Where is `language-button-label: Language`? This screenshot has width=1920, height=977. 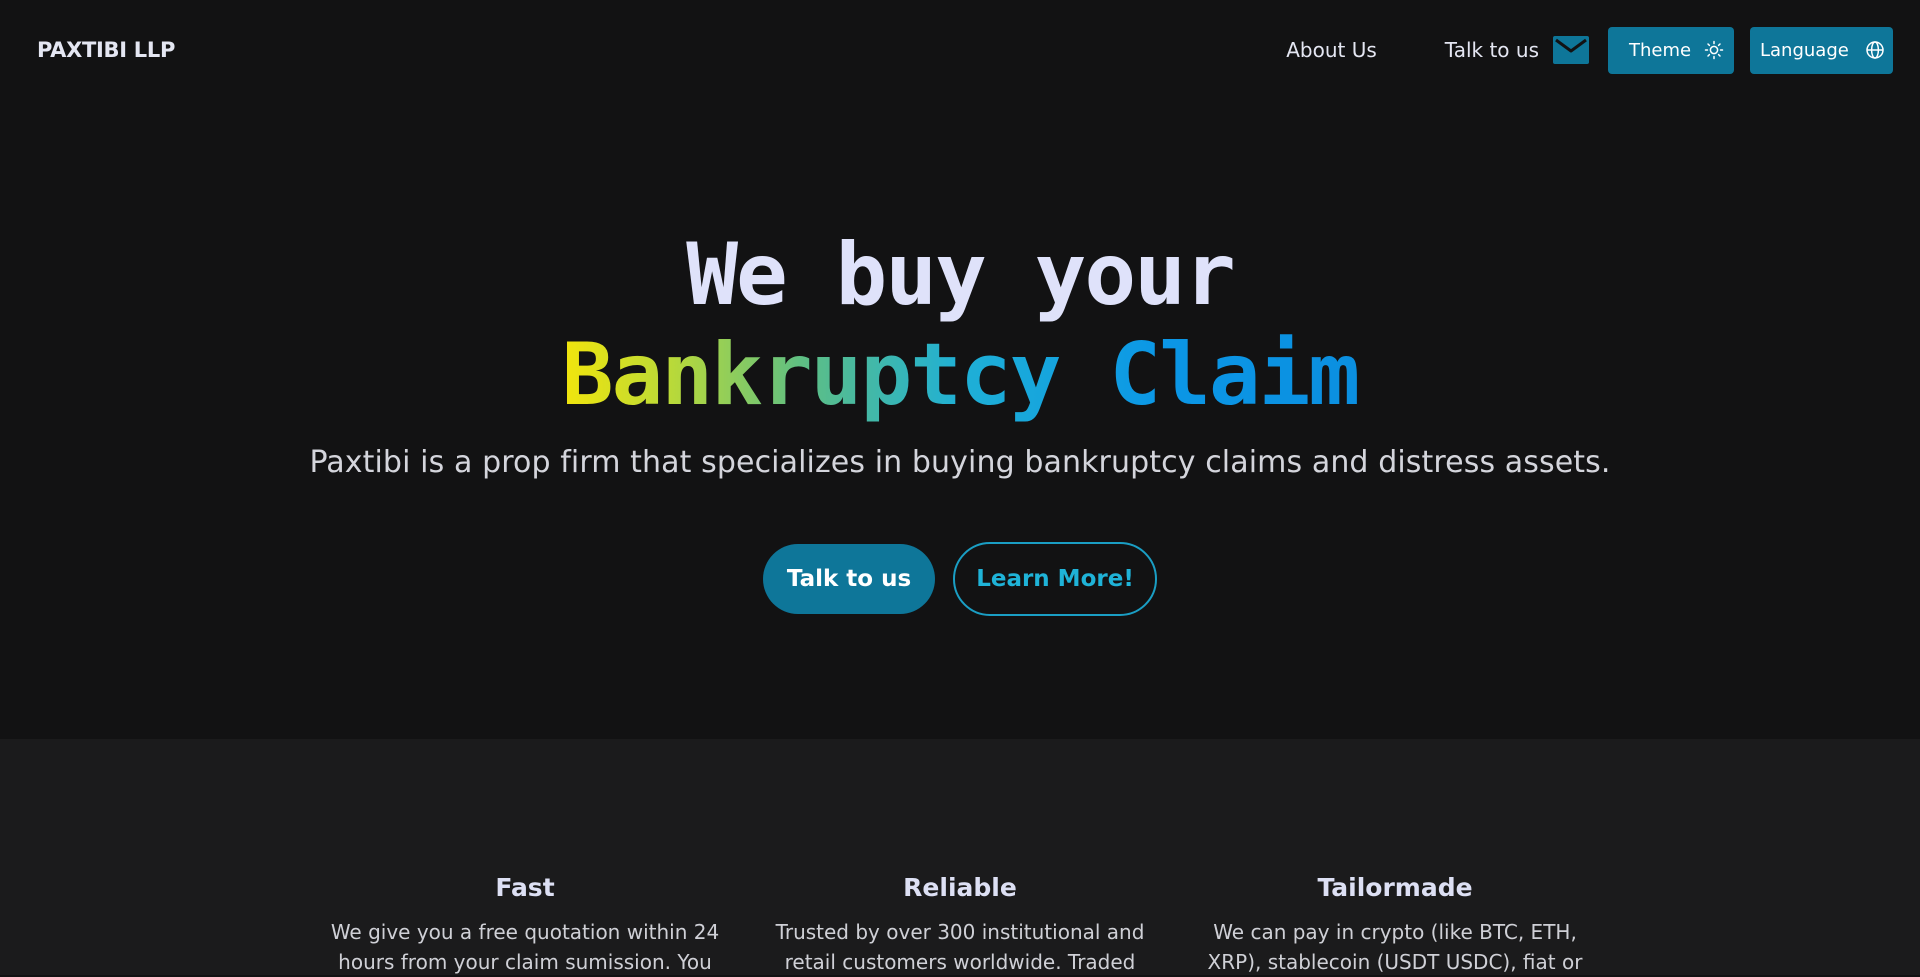 language-button-label: Language is located at coordinates (1804, 50).